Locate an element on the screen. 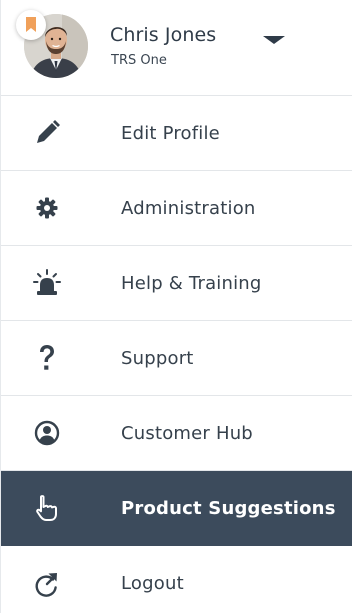  menu-item-label: Customer Hub is located at coordinates (187, 433).